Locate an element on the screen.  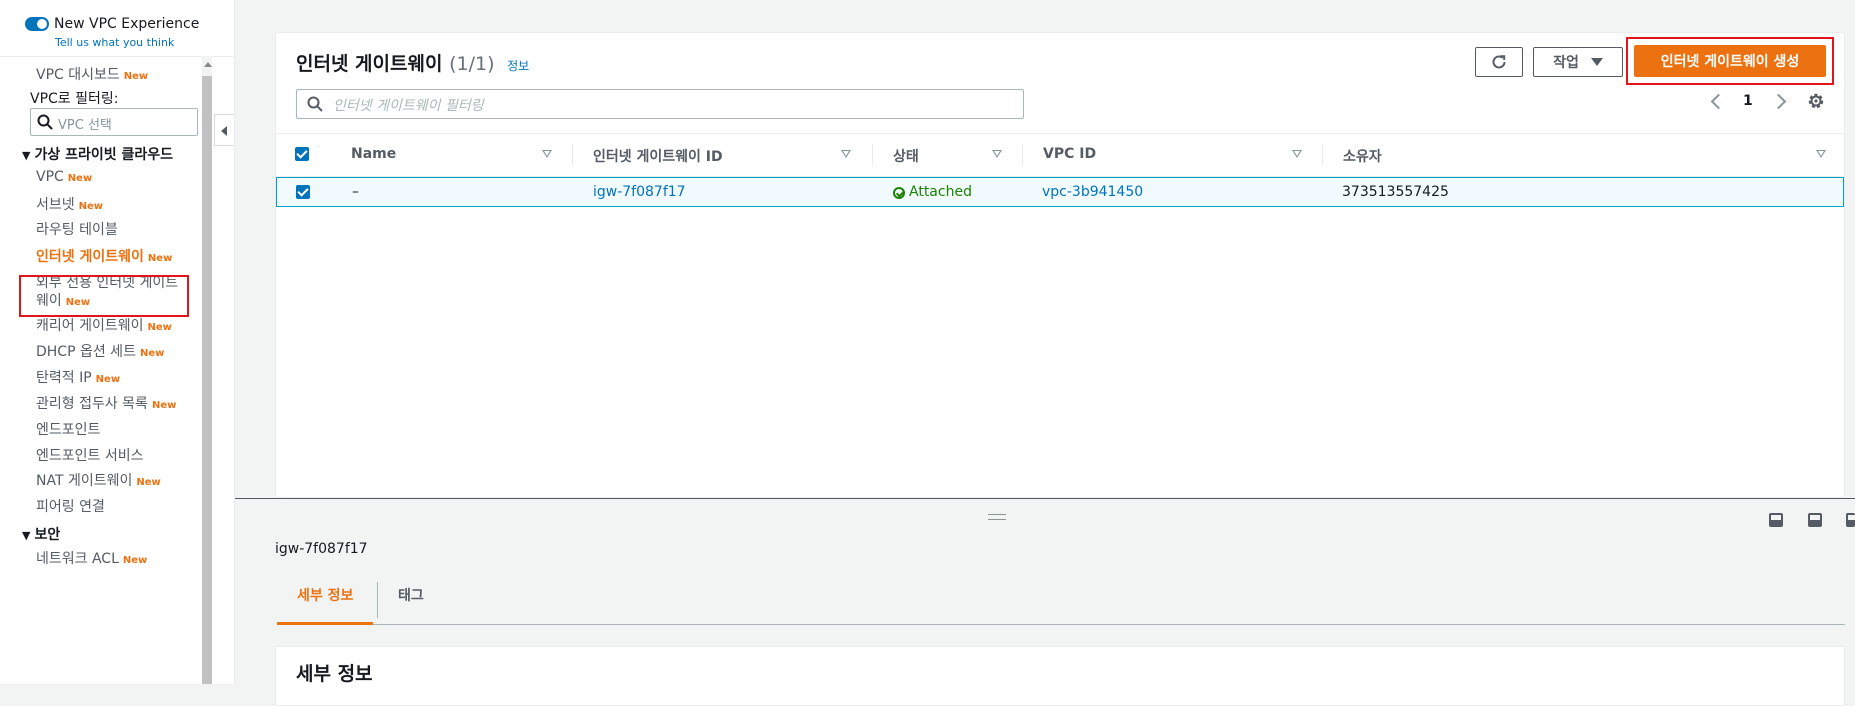
current-page: 1 is located at coordinates (1748, 101).